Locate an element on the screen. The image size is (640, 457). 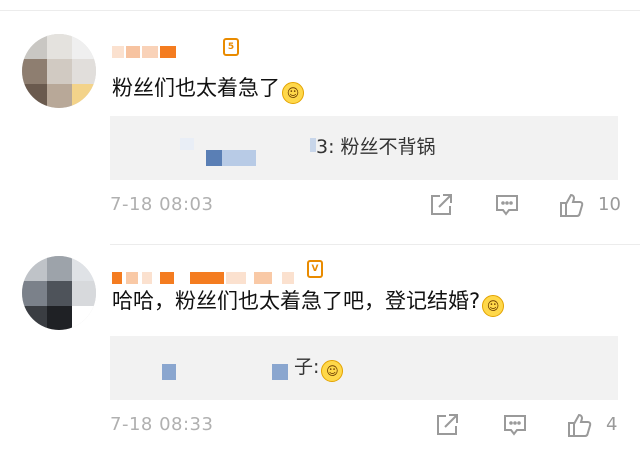
vip-badge-icon: V is located at coordinates (315, 268).